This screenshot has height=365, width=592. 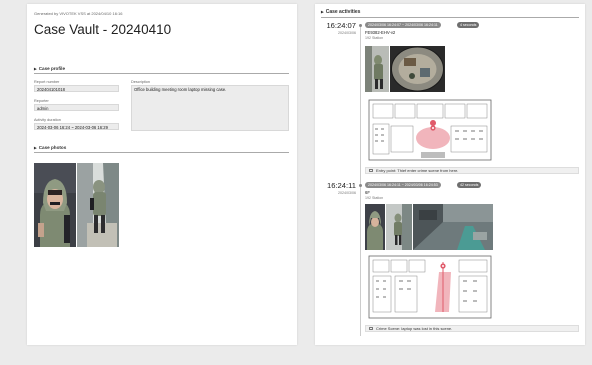 I want to click on activity-time: 16:24:07, so click(x=341, y=25).